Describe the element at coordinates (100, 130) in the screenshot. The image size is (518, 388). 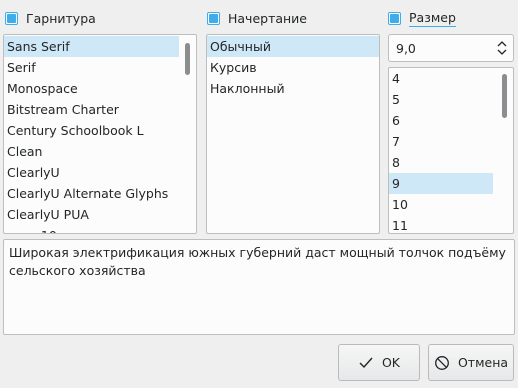
I see `list-item: Century Schoolbook L` at that location.